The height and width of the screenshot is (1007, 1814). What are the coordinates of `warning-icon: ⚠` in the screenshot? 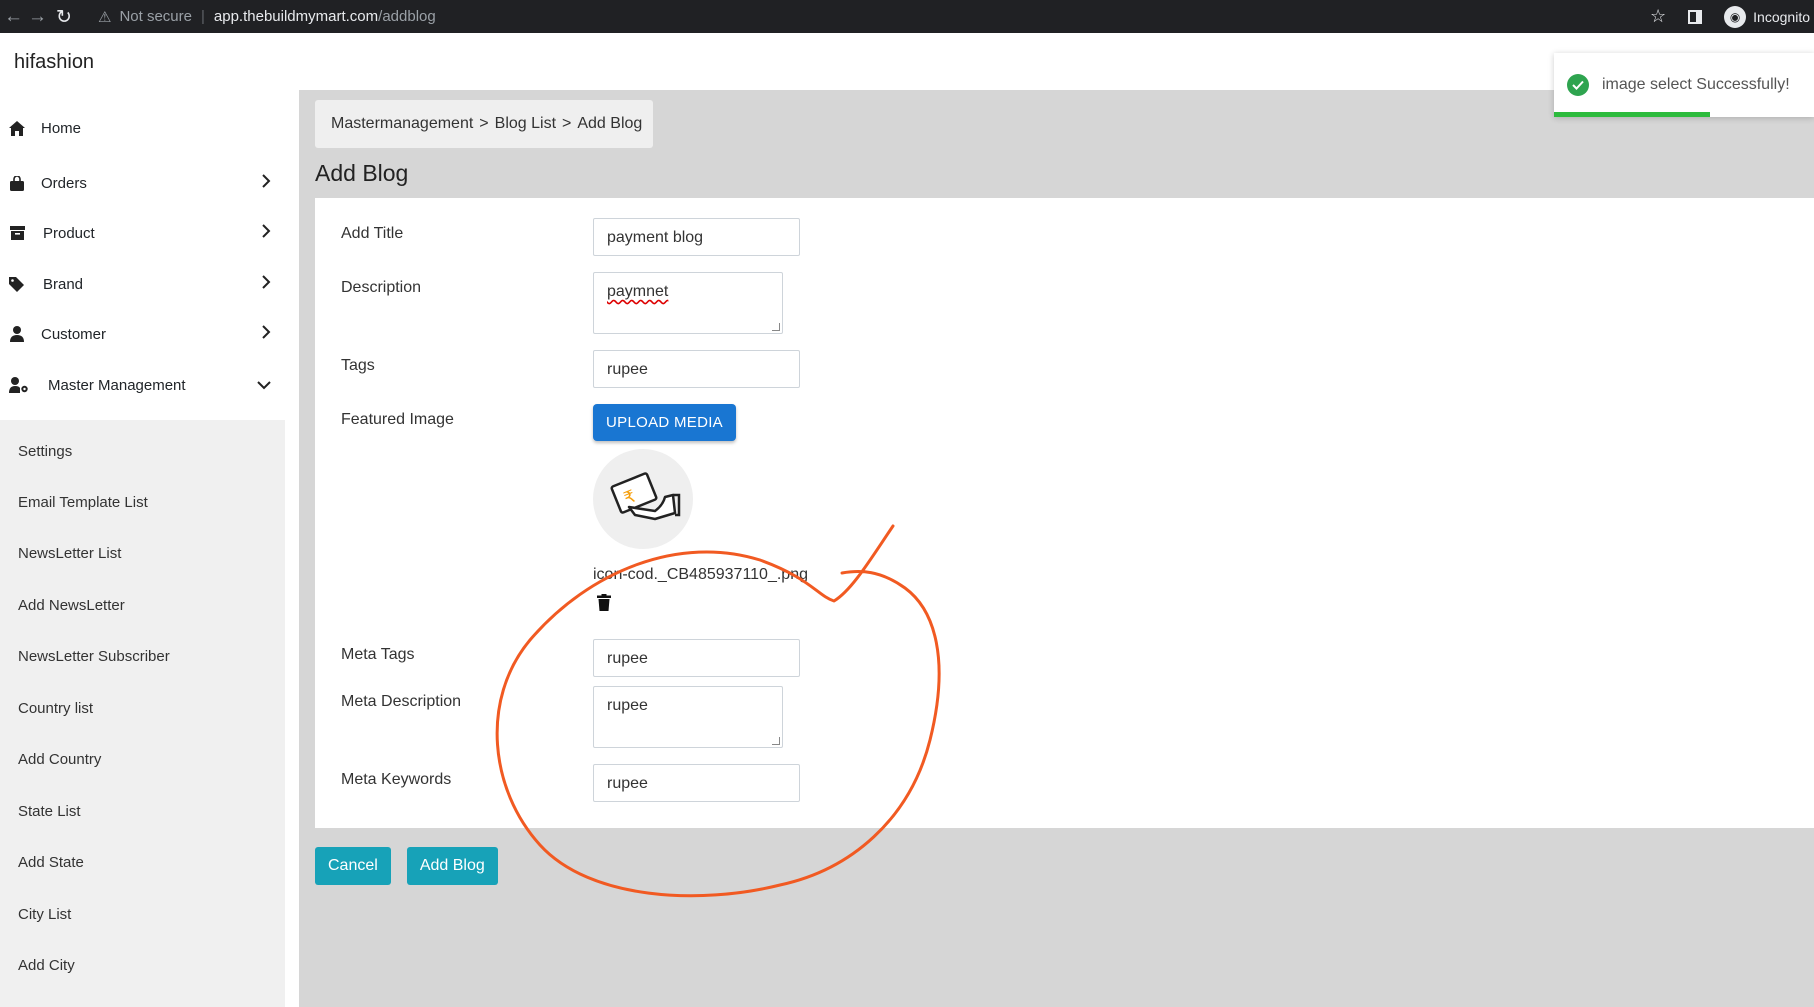 It's located at (105, 17).